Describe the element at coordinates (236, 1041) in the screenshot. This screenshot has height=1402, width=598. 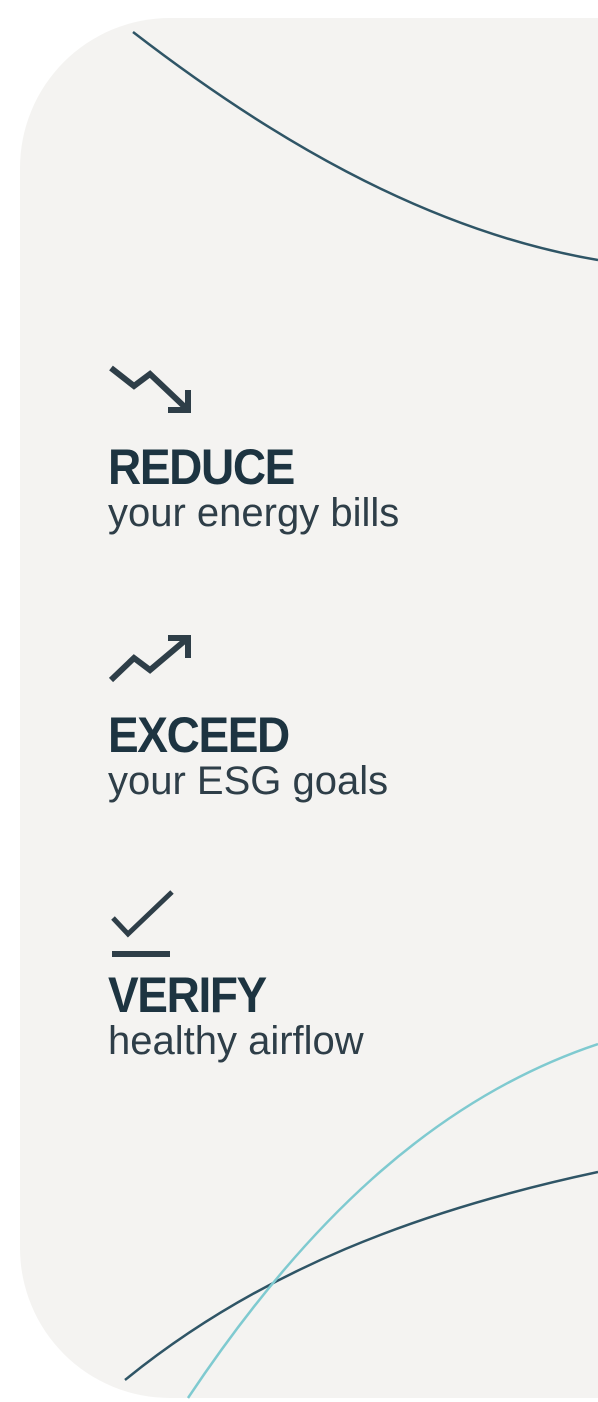
I see `feature-subtitle: healthy airflow` at that location.